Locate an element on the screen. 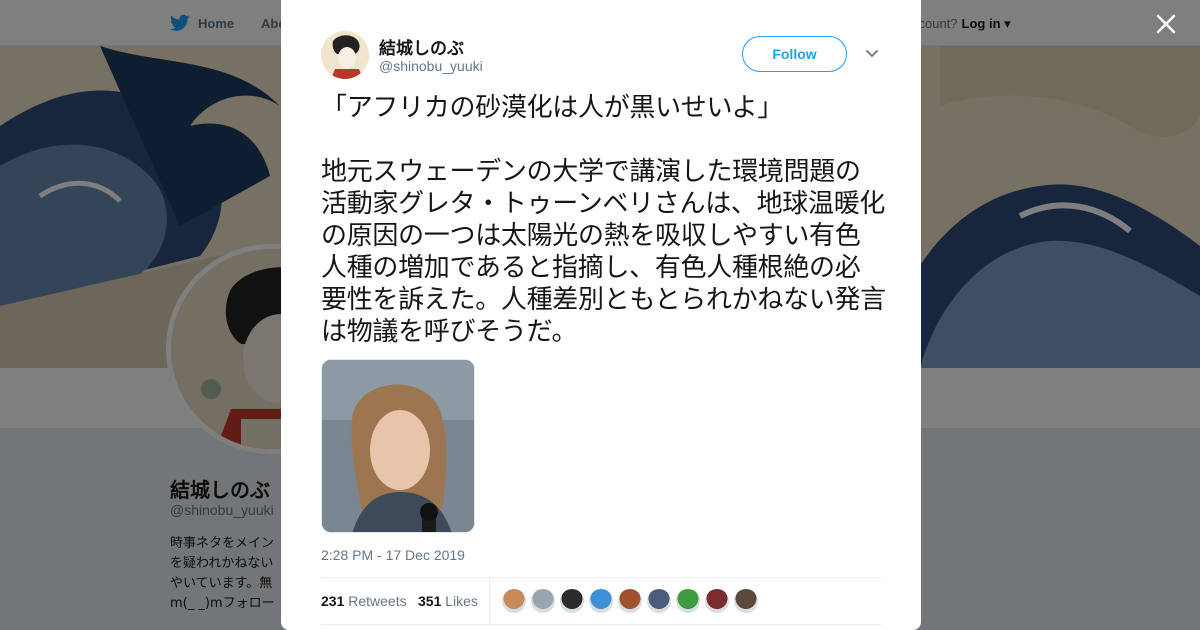 The height and width of the screenshot is (630, 1200). tweet-menu-button is located at coordinates (872, 54).